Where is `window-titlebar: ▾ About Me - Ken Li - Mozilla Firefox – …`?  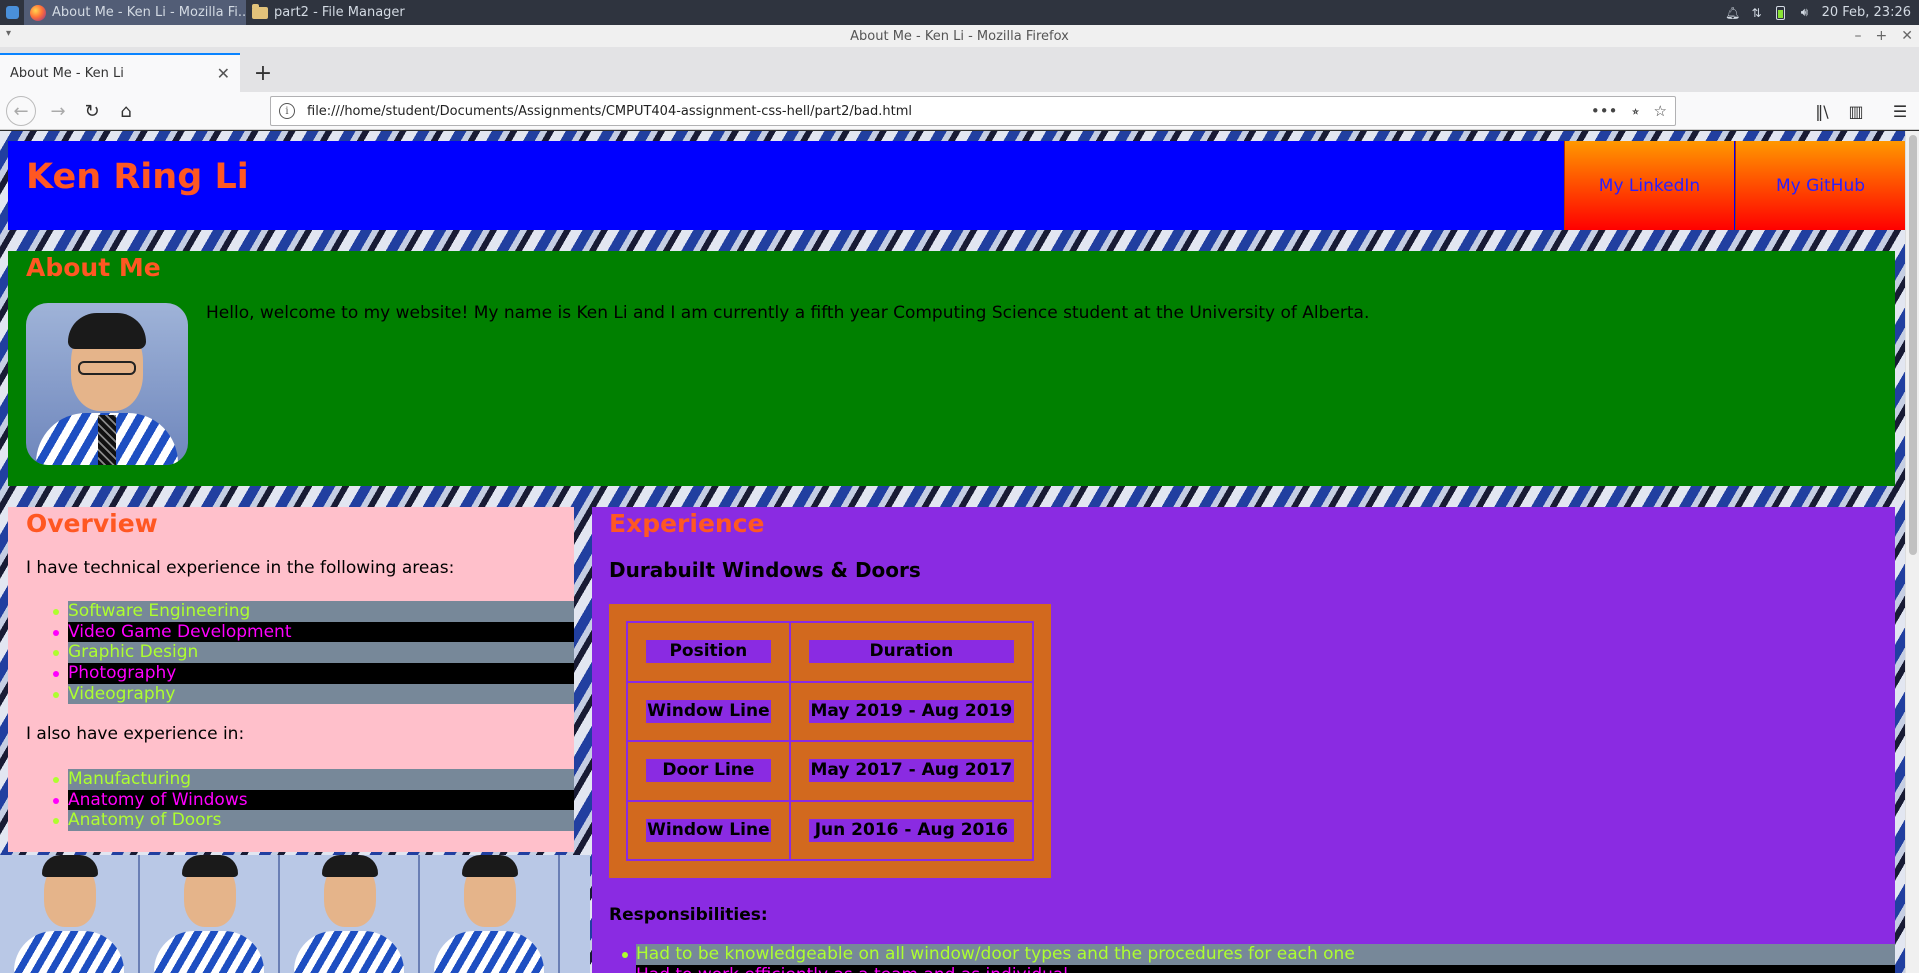 window-titlebar: ▾ About Me - Ken Li - Mozilla Firefox – … is located at coordinates (959, 36).